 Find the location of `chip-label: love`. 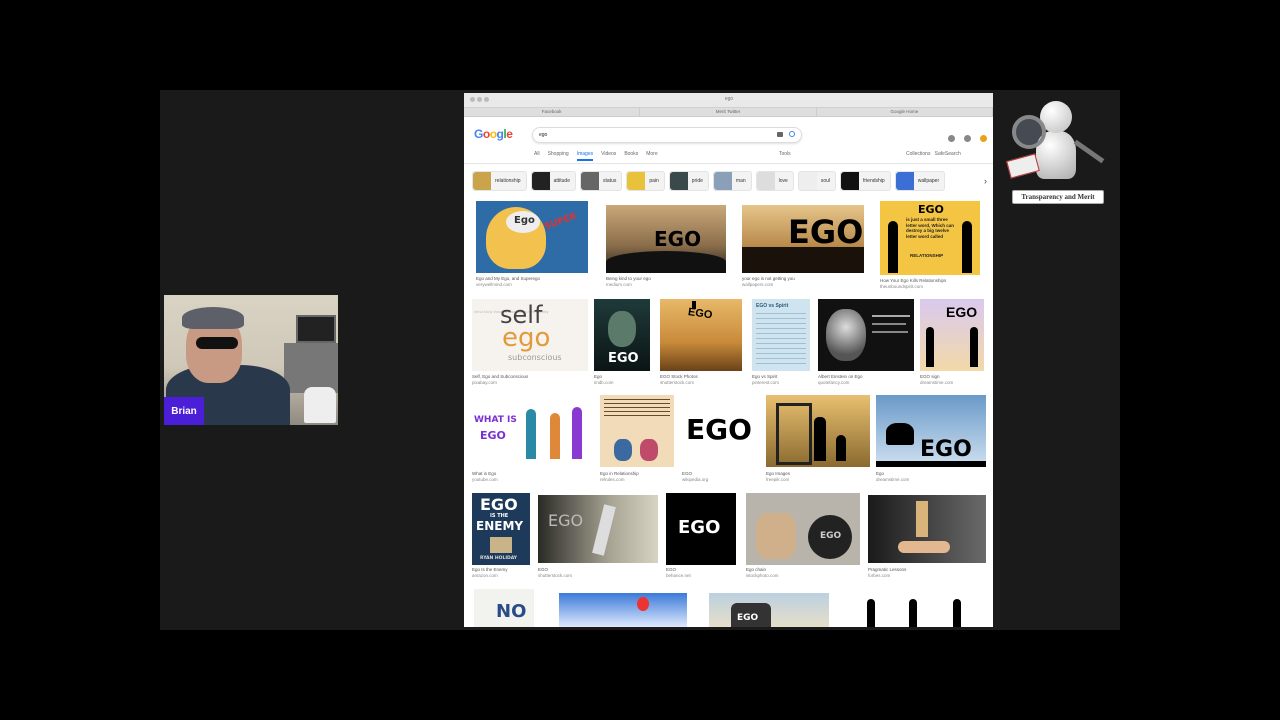

chip-label: love is located at coordinates (783, 181).